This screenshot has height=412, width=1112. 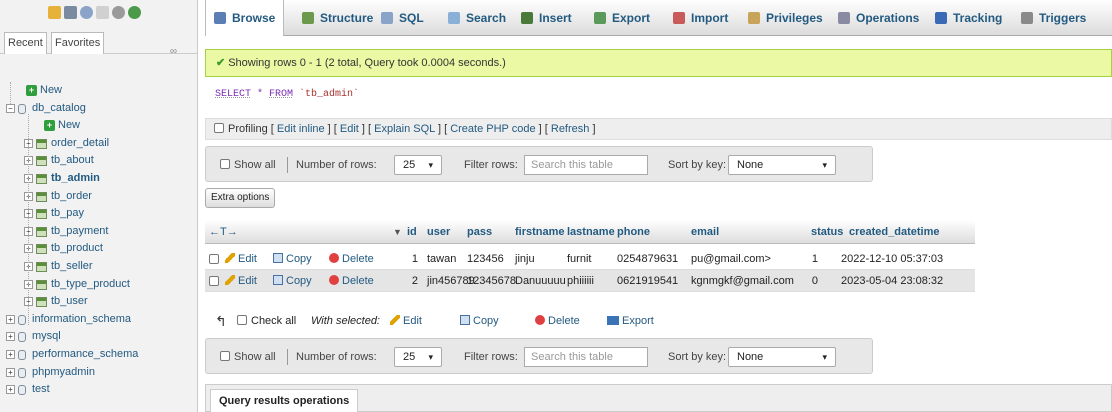 I want to click on sidebar-icon-strip, so click(x=98, y=16).